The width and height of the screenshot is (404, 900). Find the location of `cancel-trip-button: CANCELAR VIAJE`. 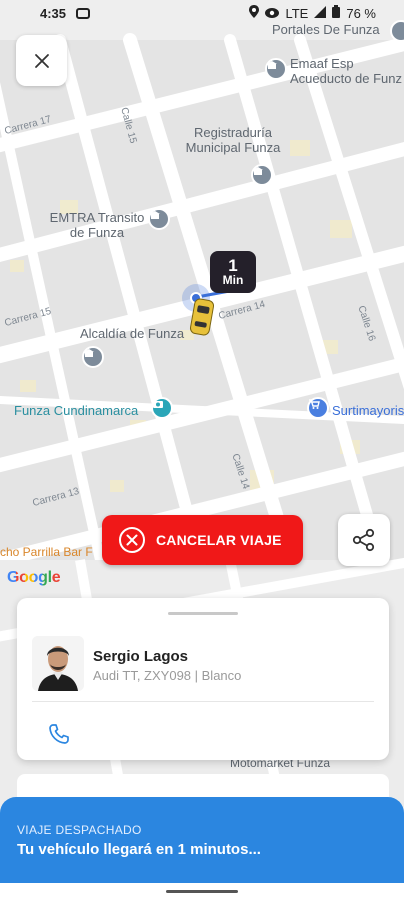

cancel-trip-button: CANCELAR VIAJE is located at coordinates (202, 540).